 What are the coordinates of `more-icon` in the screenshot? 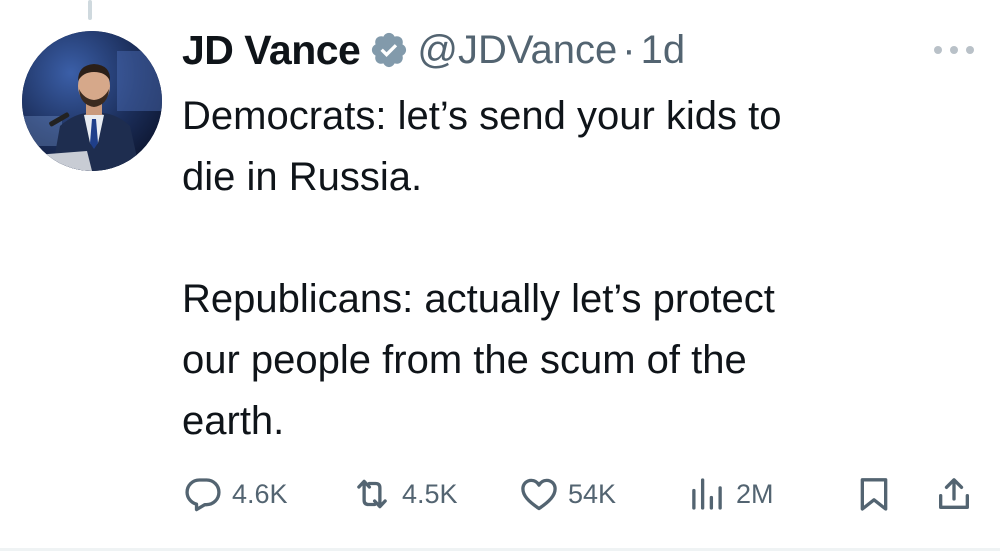 It's located at (954, 50).